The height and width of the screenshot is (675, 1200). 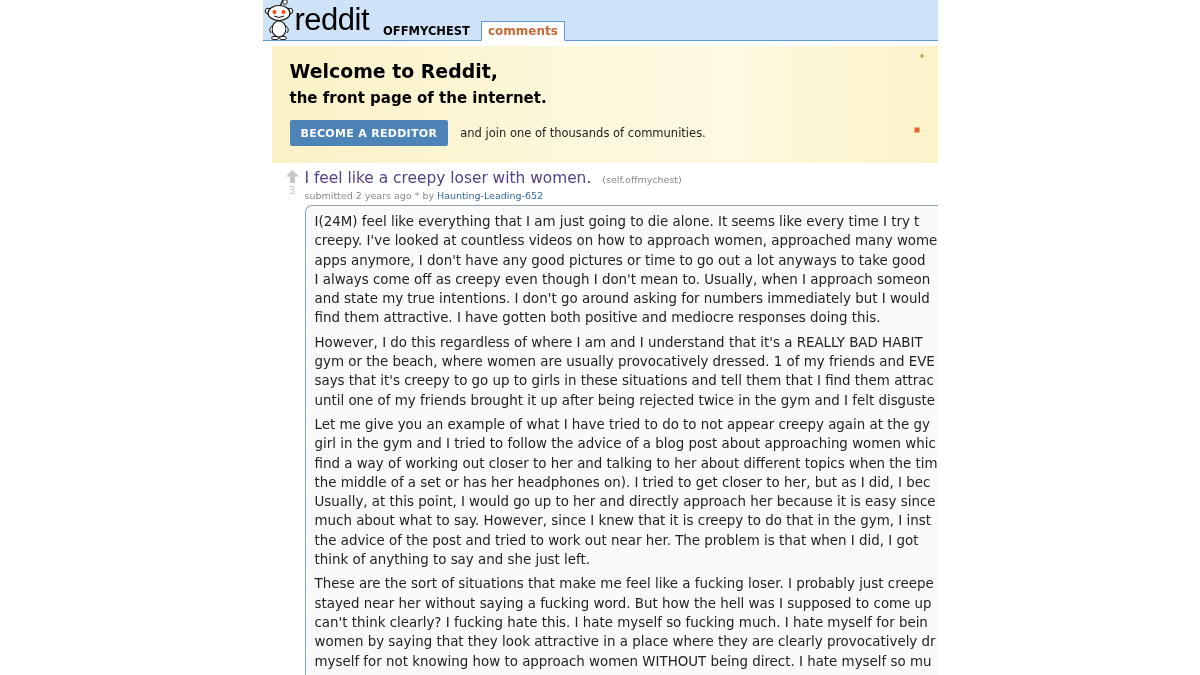 I want to click on logo-wordmark: reddit, so click(x=332, y=19).